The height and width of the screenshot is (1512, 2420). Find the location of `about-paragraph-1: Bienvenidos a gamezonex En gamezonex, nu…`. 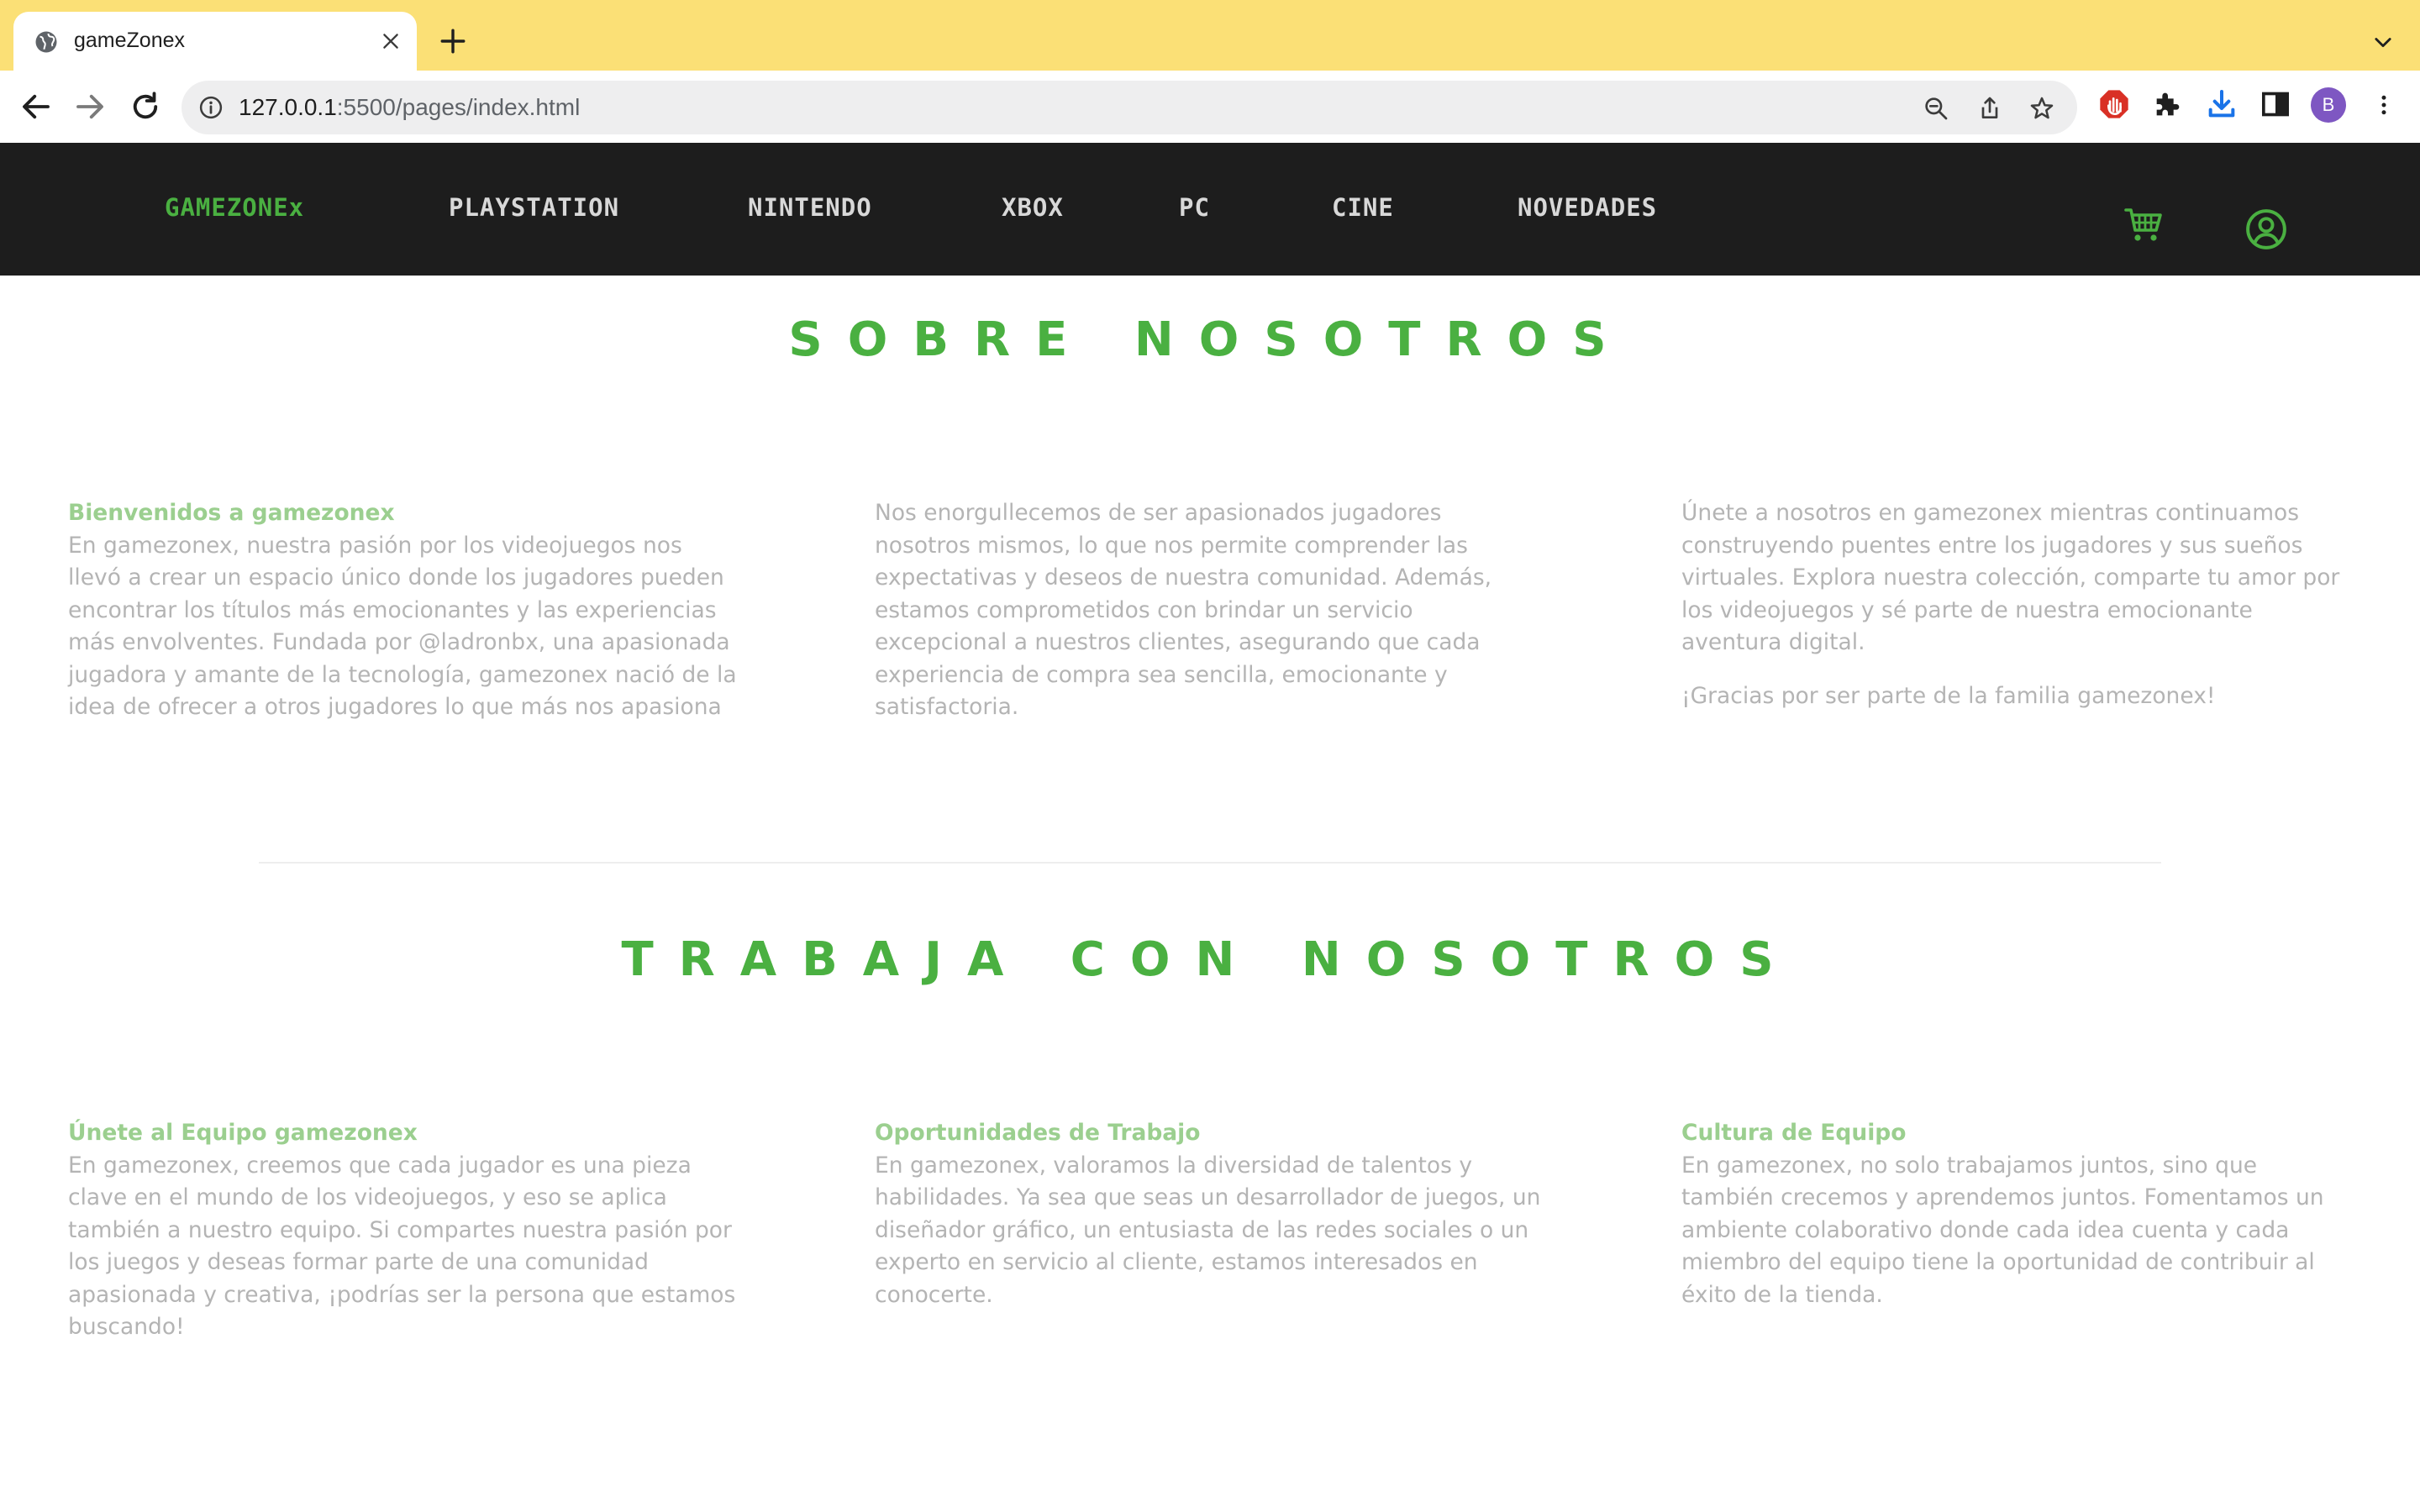

about-paragraph-1: Bienvenidos a gamezonex En gamezonex, nu… is located at coordinates (404, 610).